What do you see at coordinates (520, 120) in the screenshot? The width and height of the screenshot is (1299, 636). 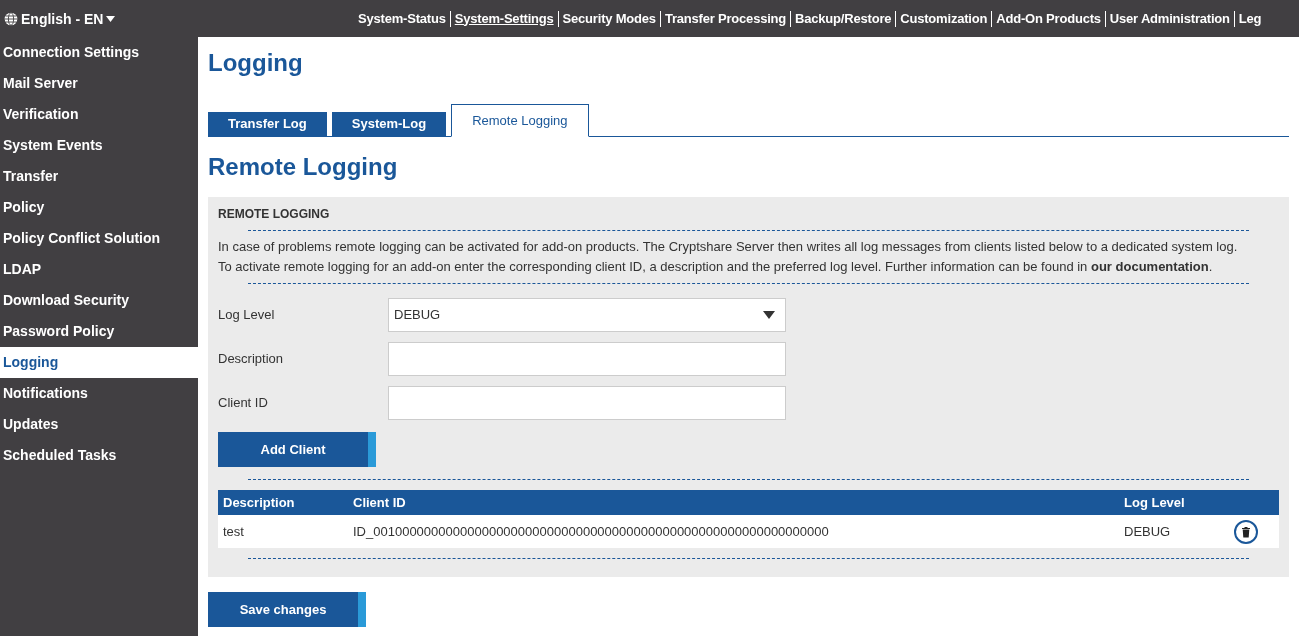 I see `tab: Remote Logging` at bounding box center [520, 120].